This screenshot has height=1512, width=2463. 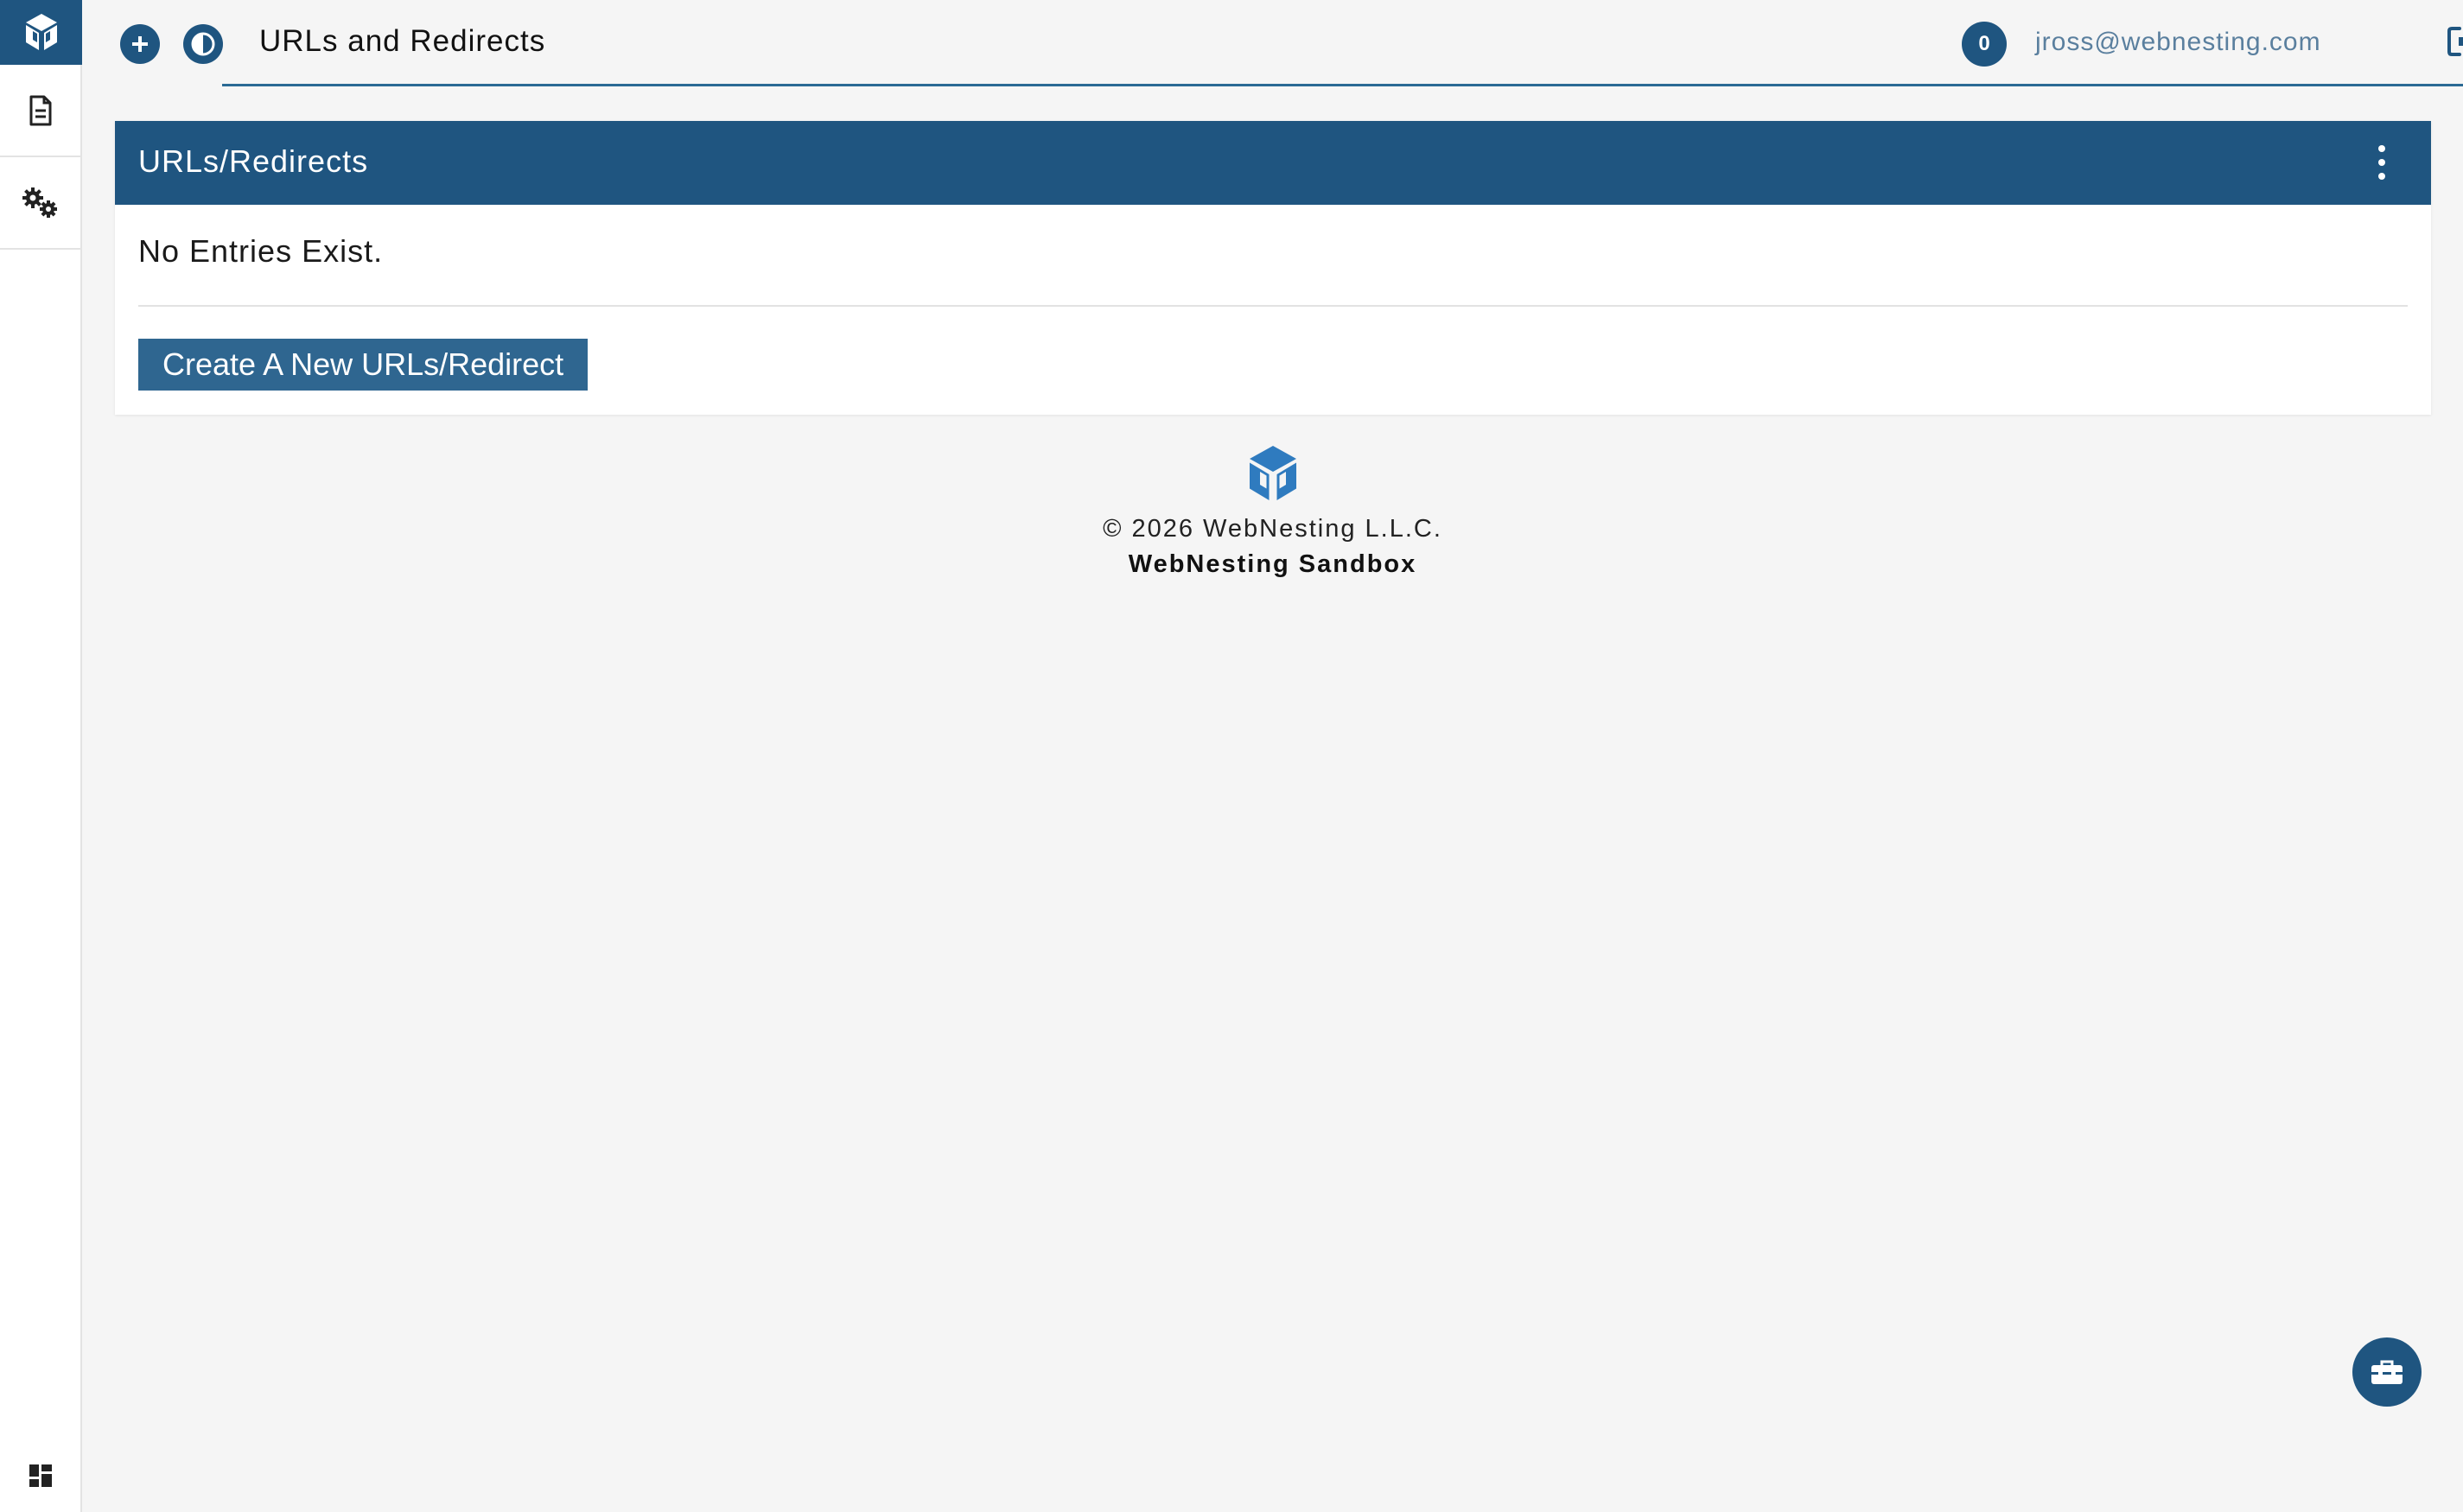 I want to click on create-redirect-button: Create A New URLs/Redirect, so click(x=363, y=365).